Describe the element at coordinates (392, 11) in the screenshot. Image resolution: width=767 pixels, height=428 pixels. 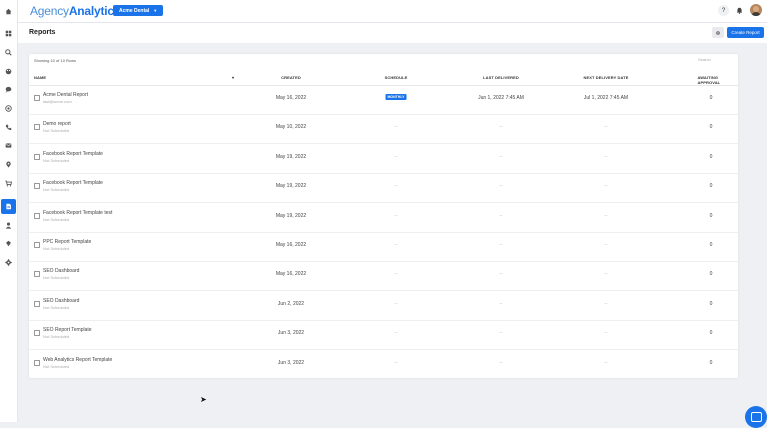
I see `top-bar: AgencyAnalytics Acme Dental ▼ ?` at that location.